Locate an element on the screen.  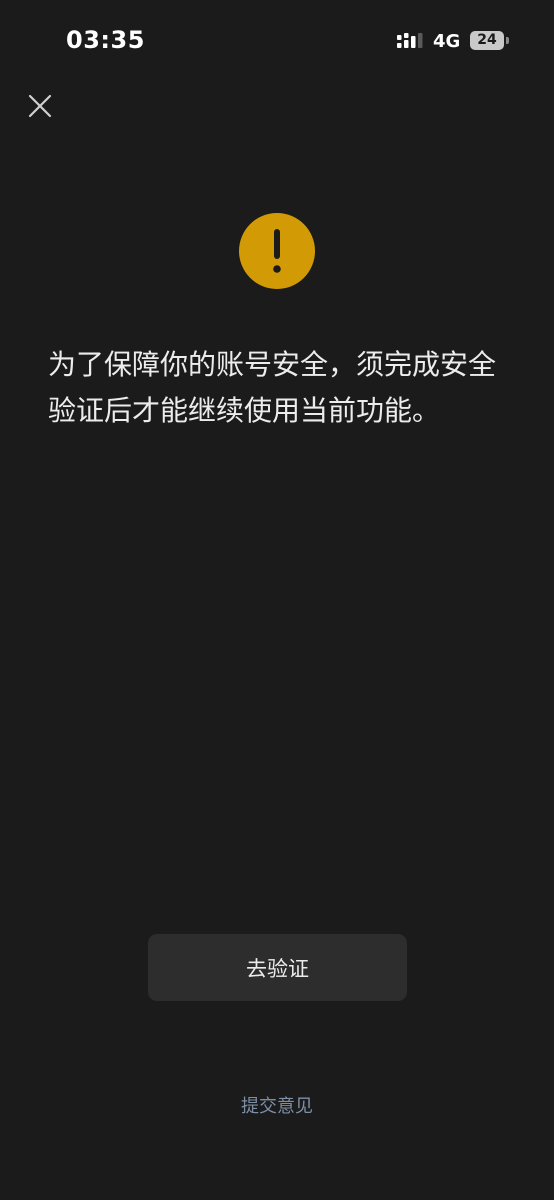
network-type: 4G is located at coordinates (447, 41).